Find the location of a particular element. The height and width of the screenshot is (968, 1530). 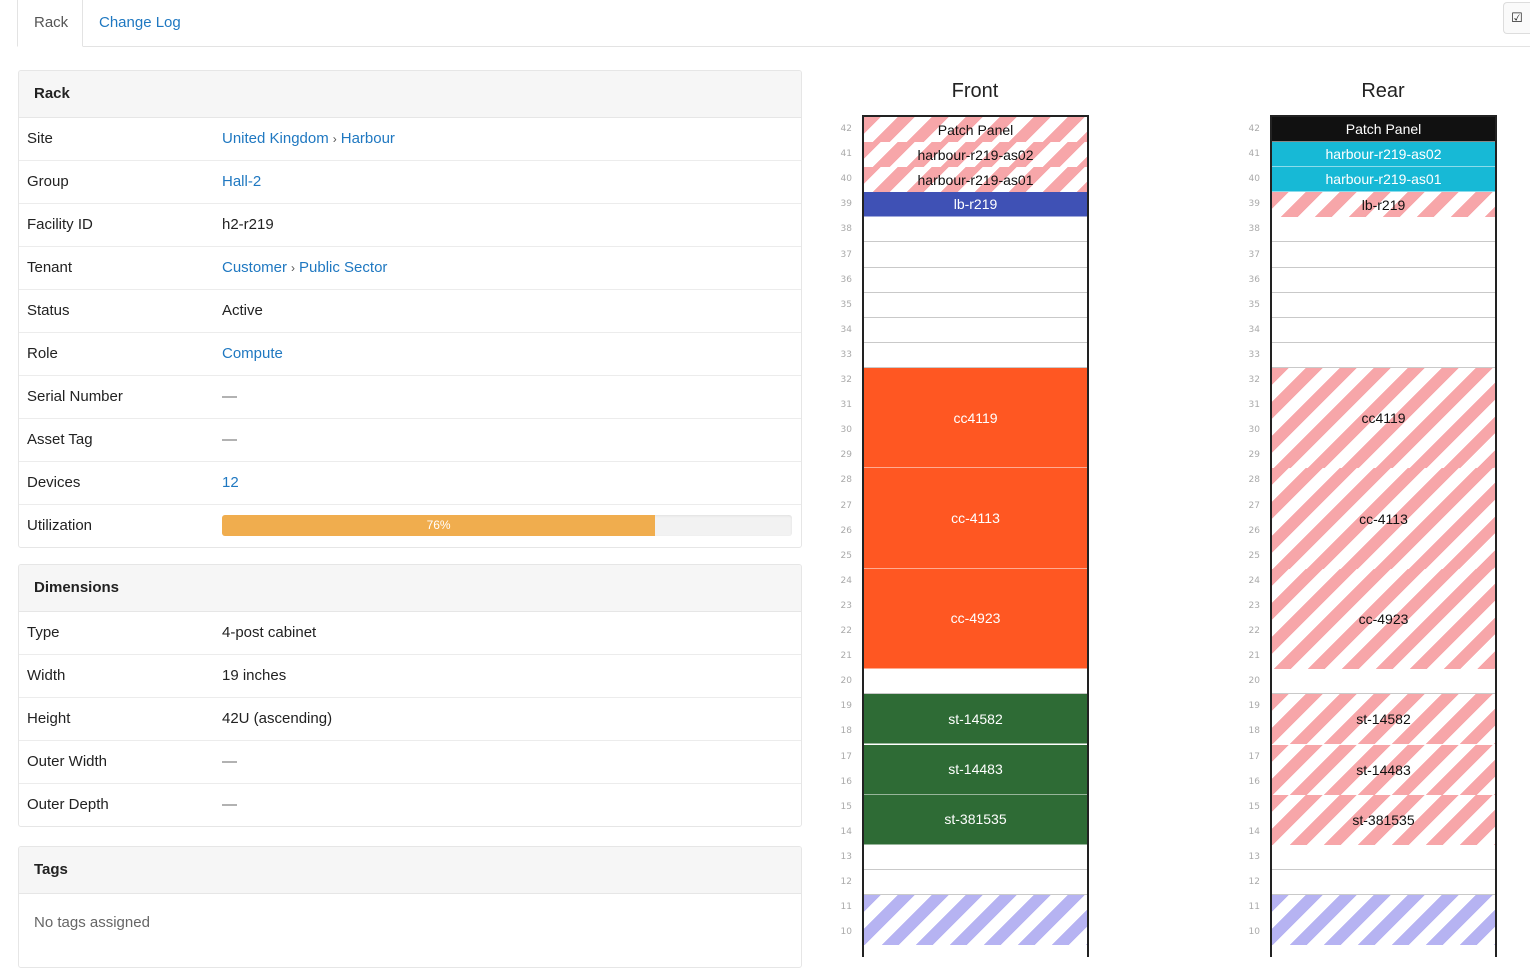

outer-depth-label: Outer Depth is located at coordinates (68, 804).